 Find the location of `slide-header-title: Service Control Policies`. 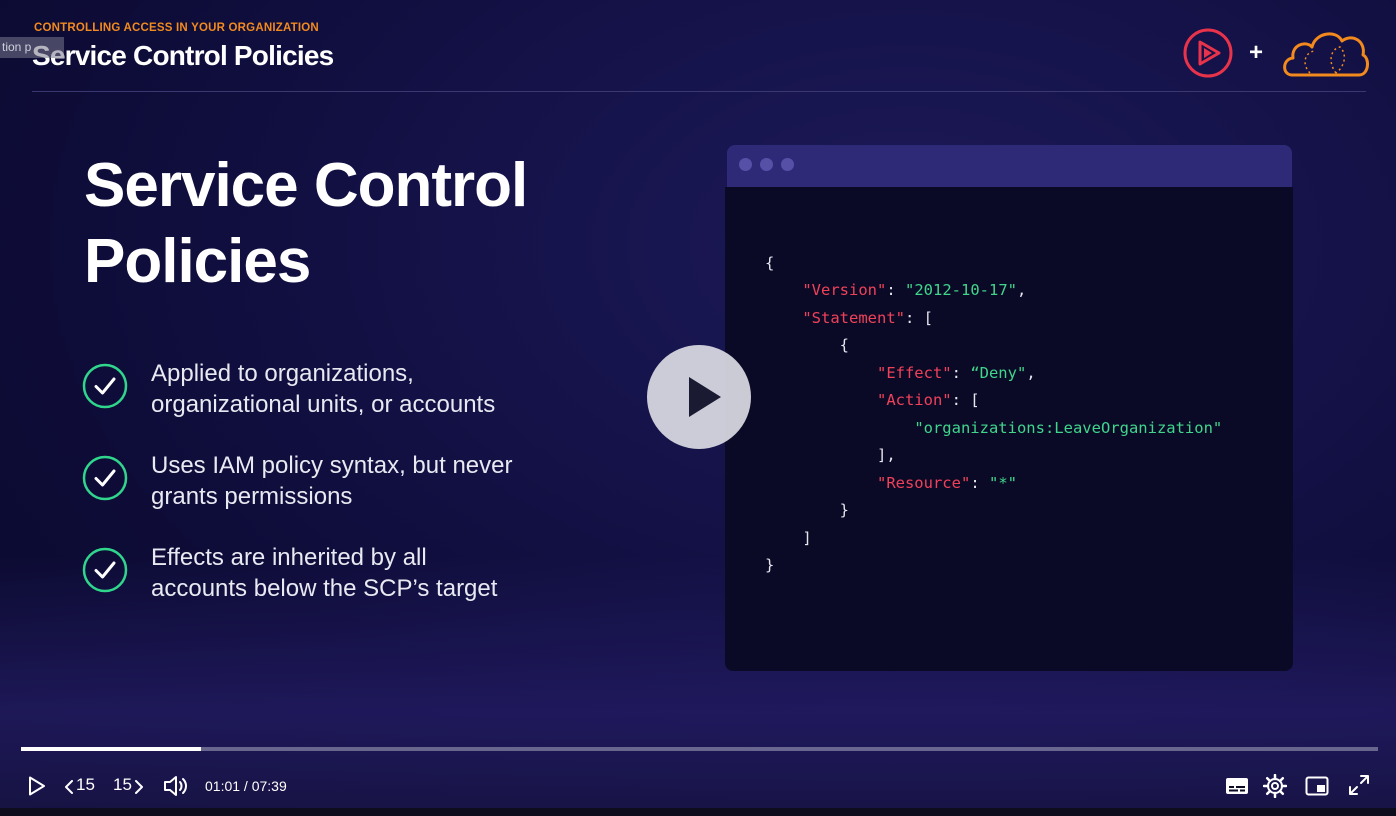

slide-header-title: Service Control Policies is located at coordinates (183, 55).